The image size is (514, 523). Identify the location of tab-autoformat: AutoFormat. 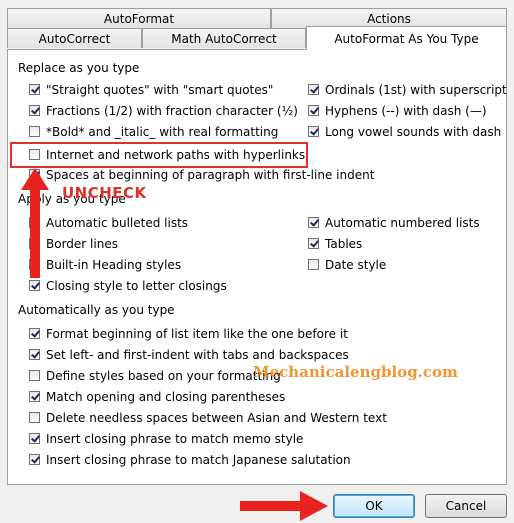
(139, 18).